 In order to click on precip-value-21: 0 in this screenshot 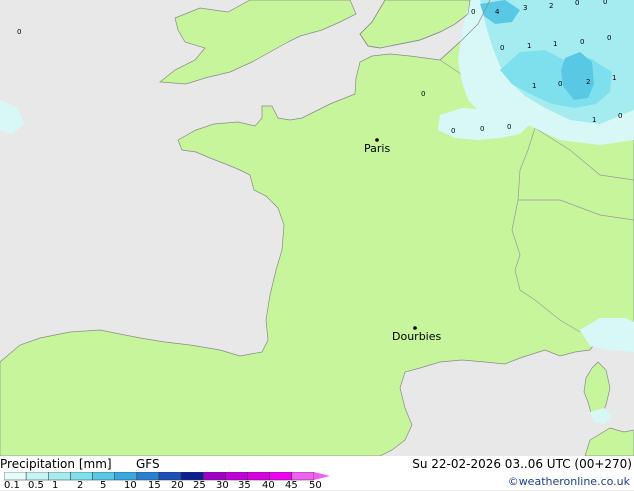, I will do `click(19, 32)`.